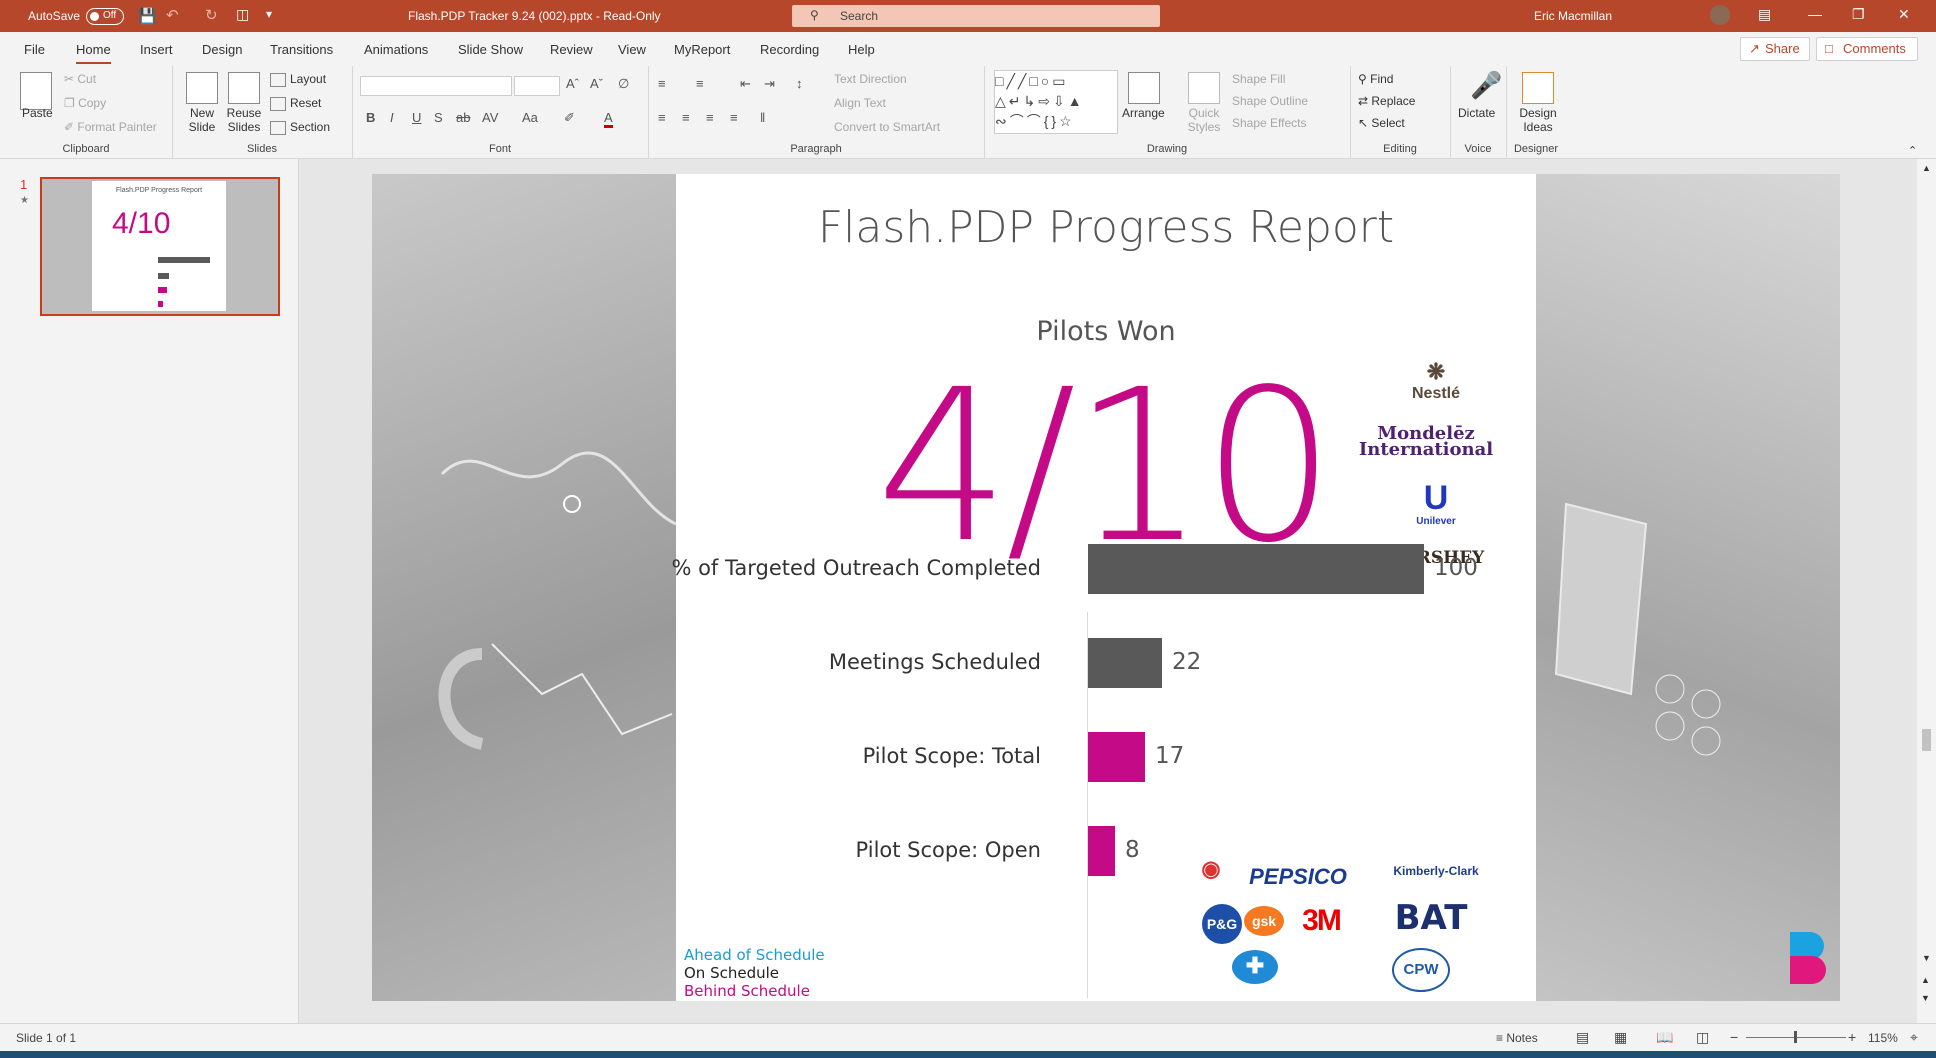 The width and height of the screenshot is (1936, 1058). Describe the element at coordinates (1720, 15) in the screenshot. I see `avatar` at that location.